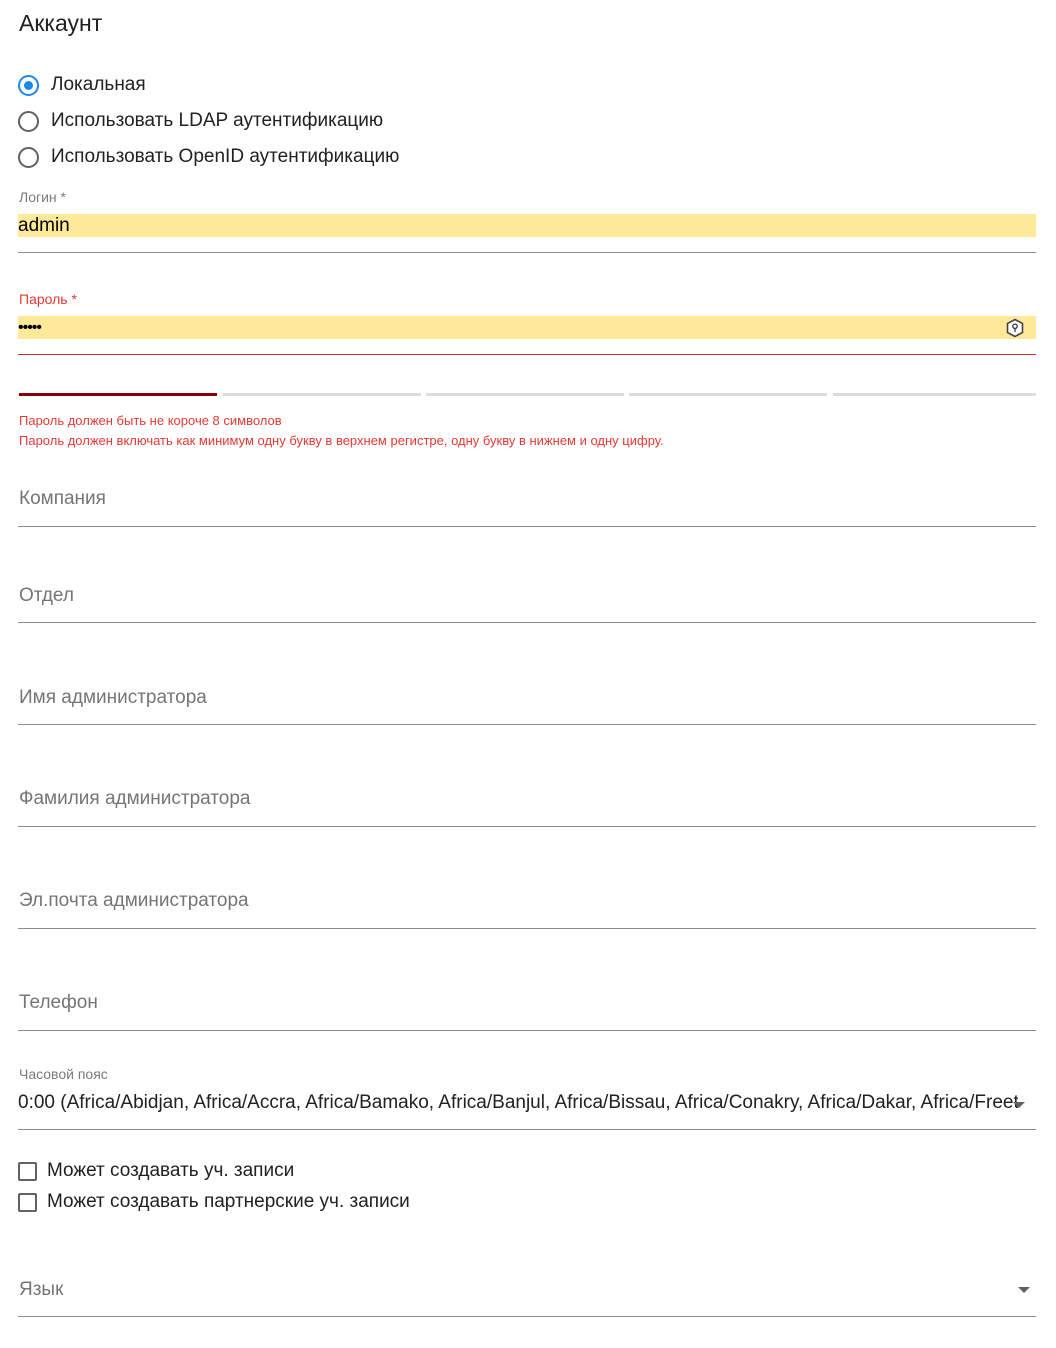  Describe the element at coordinates (98, 84) in the screenshot. I see `radio-local-auth-label: Локальная` at that location.